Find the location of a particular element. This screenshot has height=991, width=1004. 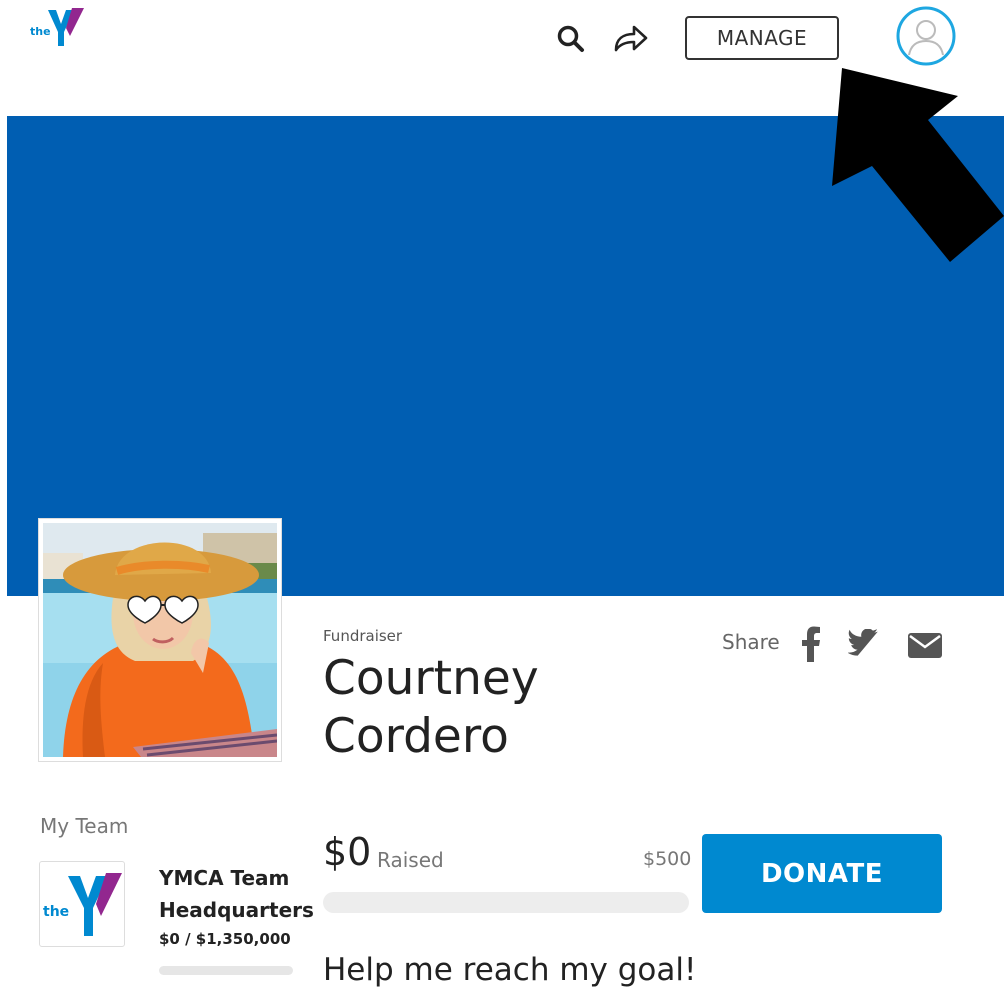

team-progress-bar is located at coordinates (226, 970).